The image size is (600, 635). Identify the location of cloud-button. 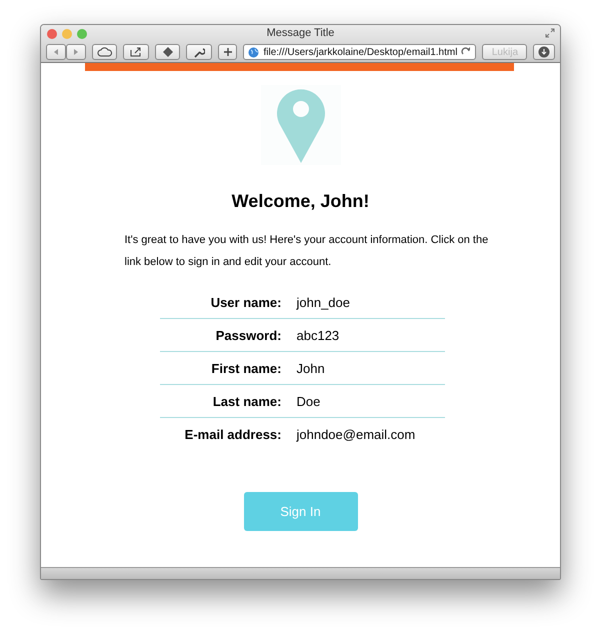
(105, 52).